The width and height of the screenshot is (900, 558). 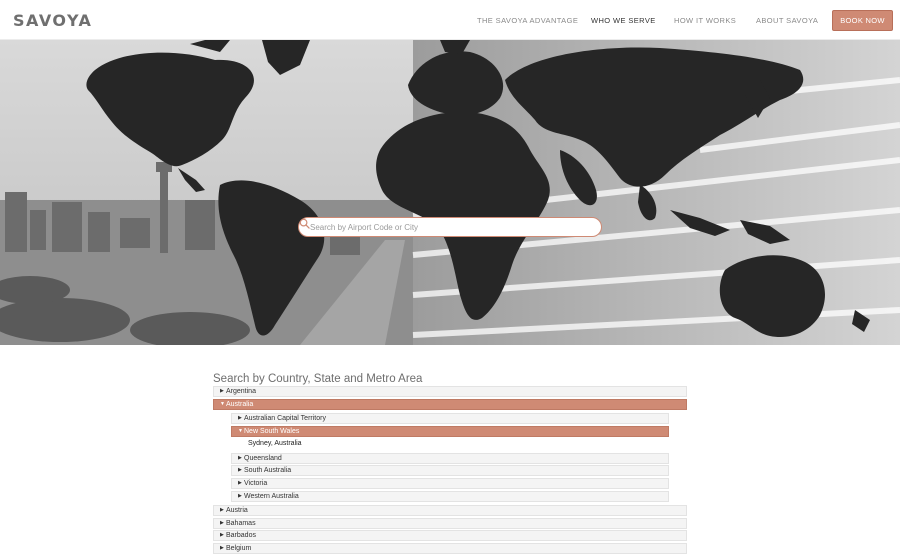 I want to click on tree-item-label: Barbados, so click(x=241, y=535).